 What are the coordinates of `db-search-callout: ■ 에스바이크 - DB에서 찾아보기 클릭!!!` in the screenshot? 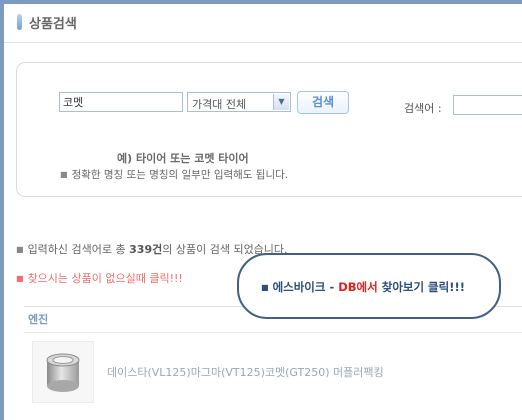 It's located at (369, 286).